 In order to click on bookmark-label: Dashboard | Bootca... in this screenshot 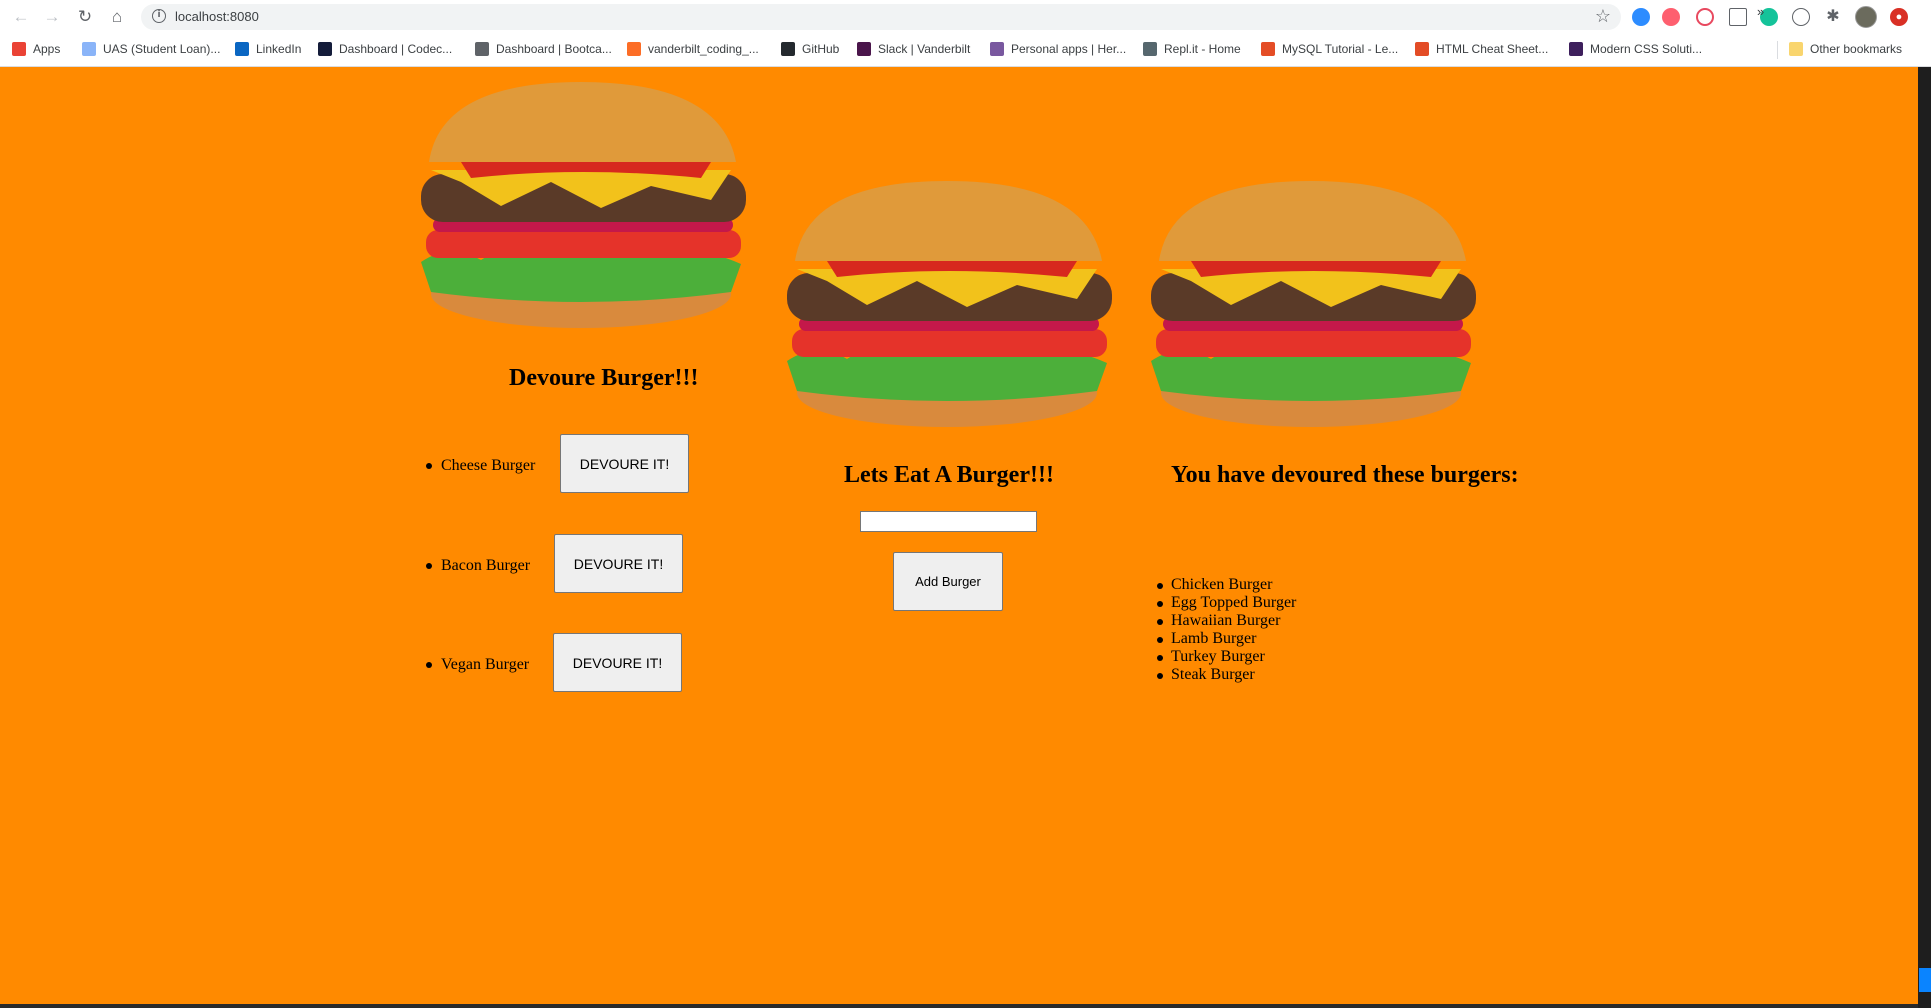, I will do `click(554, 49)`.